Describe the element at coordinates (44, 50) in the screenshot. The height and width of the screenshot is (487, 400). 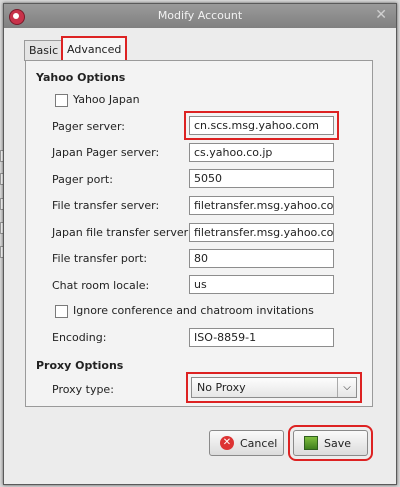
I see `tab-basic: Basic` at that location.